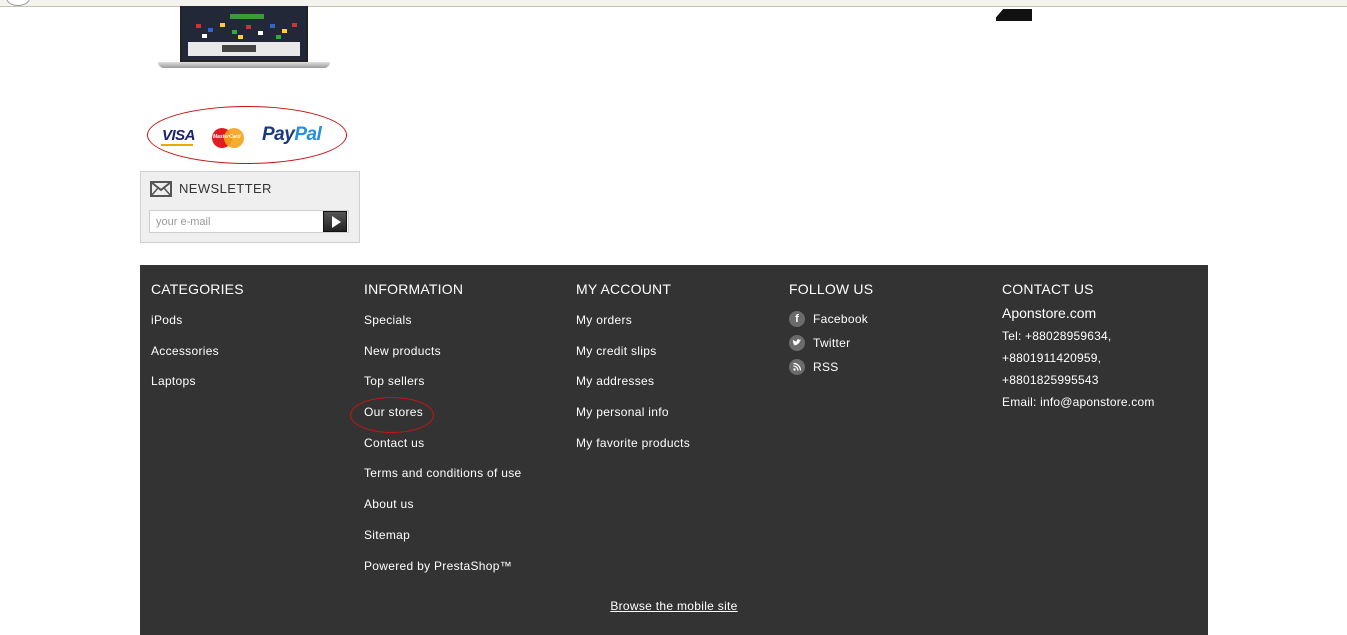 Image resolution: width=1347 pixels, height=635 pixels. Describe the element at coordinates (1057, 336) in the screenshot. I see `contact-tel-1: Tel: +88028959634,` at that location.